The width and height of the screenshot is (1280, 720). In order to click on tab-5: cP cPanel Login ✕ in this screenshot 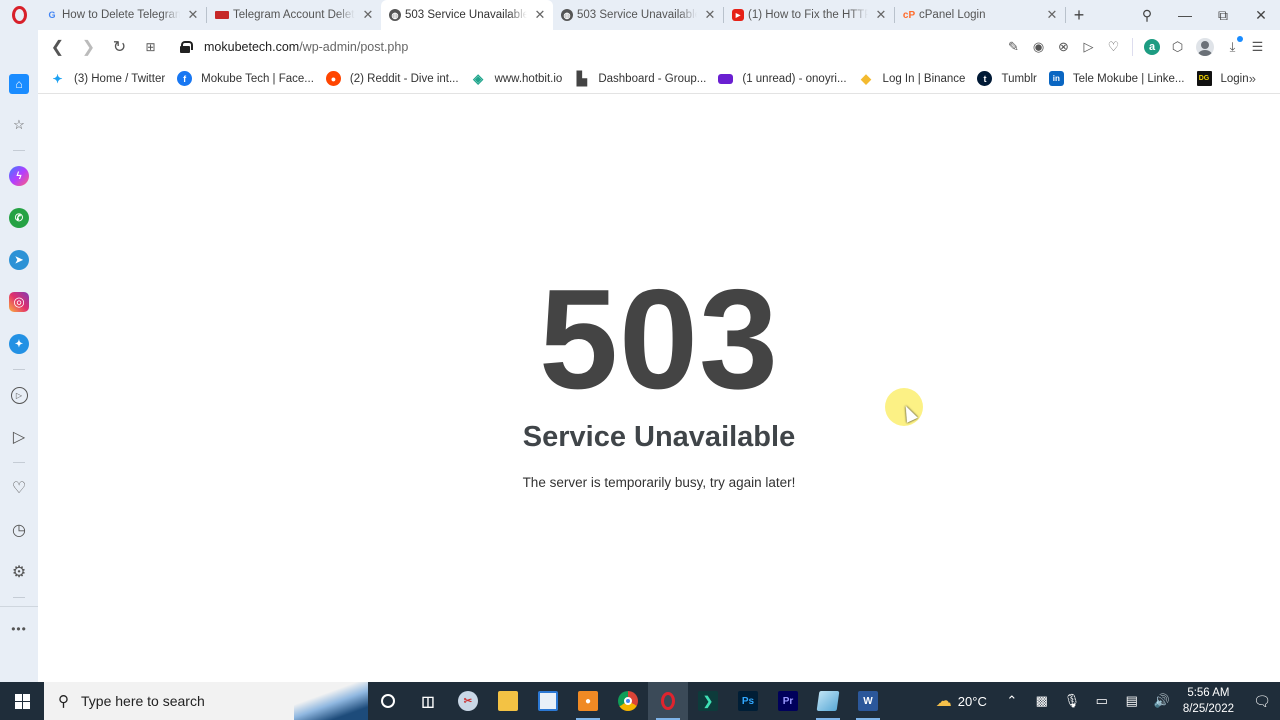, I will do `click(980, 15)`.